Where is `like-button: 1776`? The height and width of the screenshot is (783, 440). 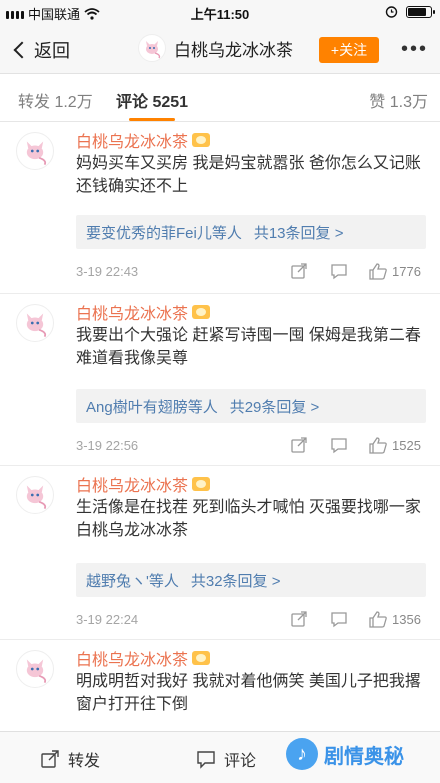
like-button: 1776 is located at coordinates (394, 271).